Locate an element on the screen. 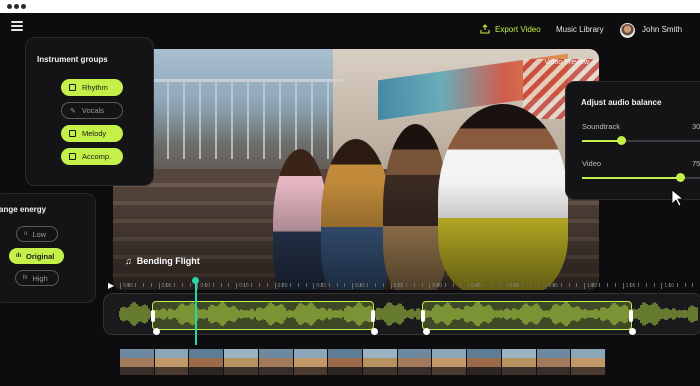 Image resolution: width=700 pixels, height=386 pixels. ruler-tick-label: 0:15 is located at coordinates (244, 286).